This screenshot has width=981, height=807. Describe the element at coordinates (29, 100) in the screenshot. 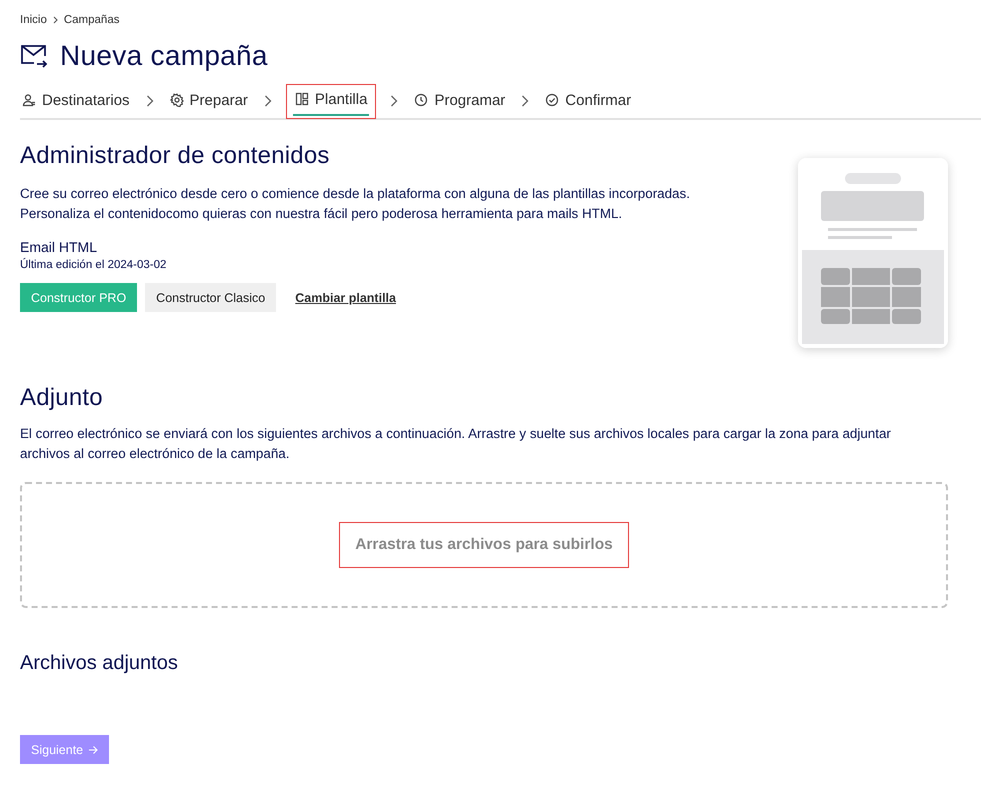

I see `people-icon` at that location.